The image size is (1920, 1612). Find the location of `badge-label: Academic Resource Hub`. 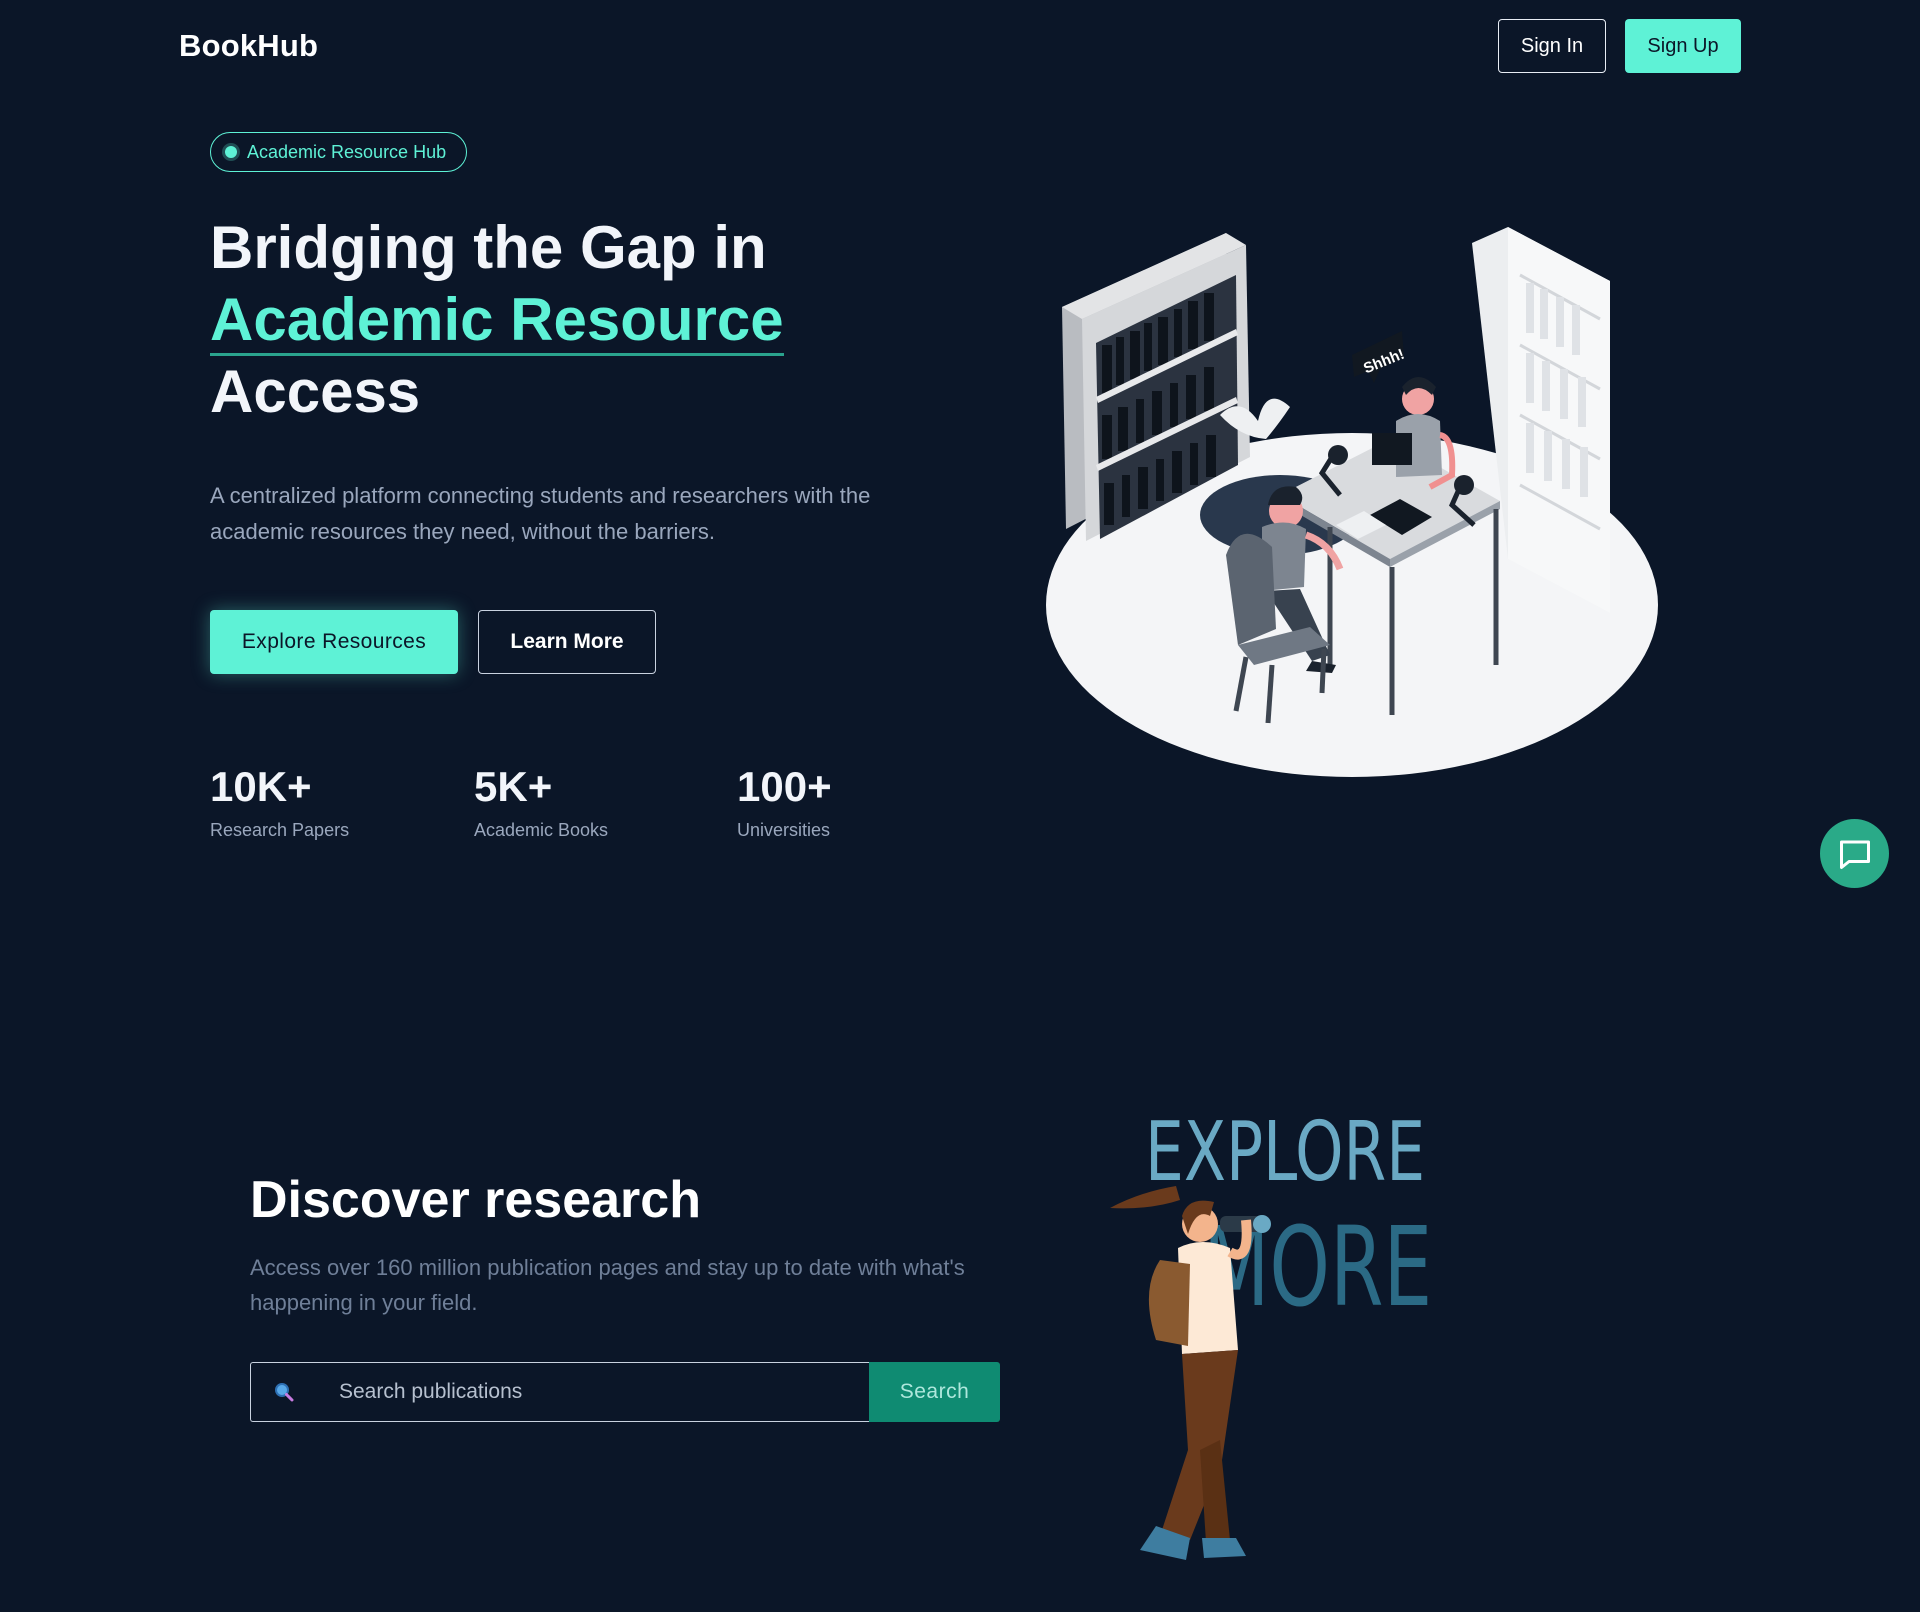

badge-label: Academic Resource Hub is located at coordinates (347, 151).